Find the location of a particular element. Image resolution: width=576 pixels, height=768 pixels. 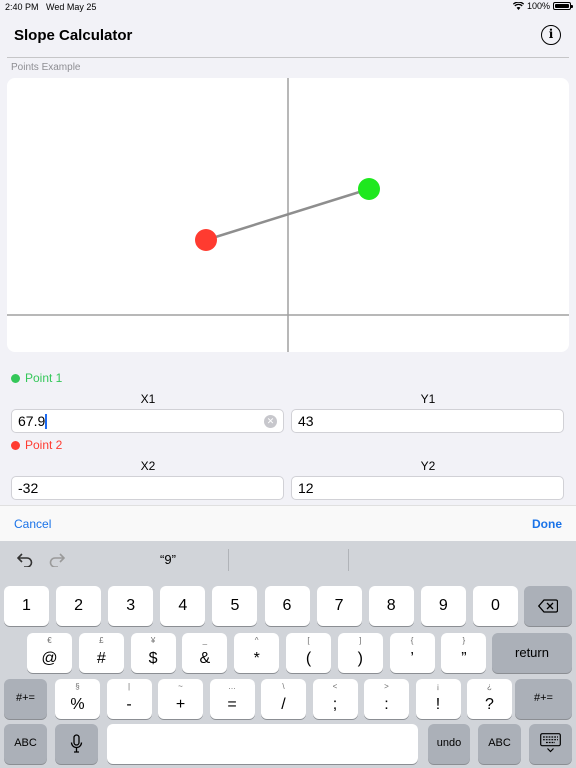

key-7: 7 is located at coordinates (339, 606).